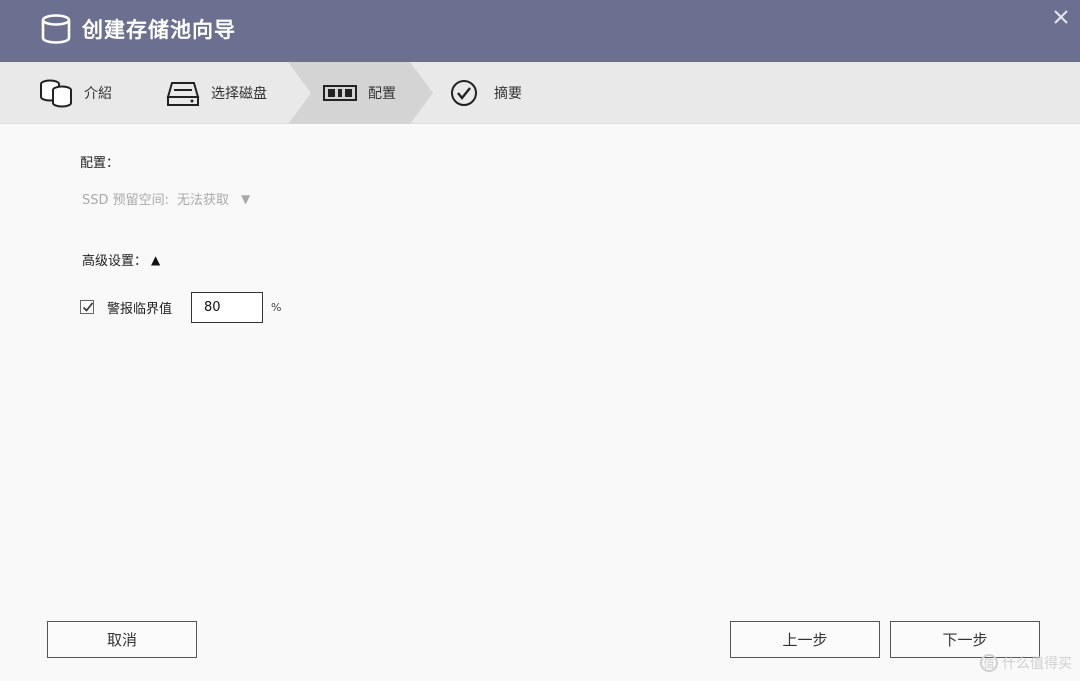 Image resolution: width=1080 pixels, height=681 pixels. I want to click on step-intro-label: 介紹, so click(98, 94).